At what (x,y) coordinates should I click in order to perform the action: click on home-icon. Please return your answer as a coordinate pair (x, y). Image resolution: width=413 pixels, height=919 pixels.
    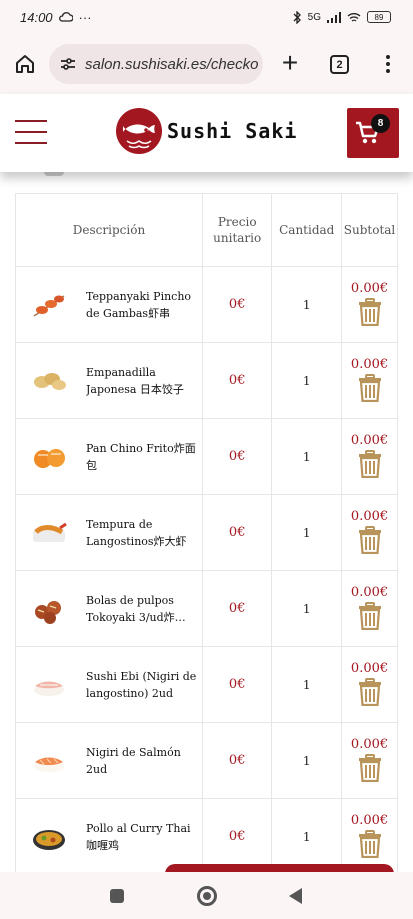
    Looking at the image, I should click on (25, 64).